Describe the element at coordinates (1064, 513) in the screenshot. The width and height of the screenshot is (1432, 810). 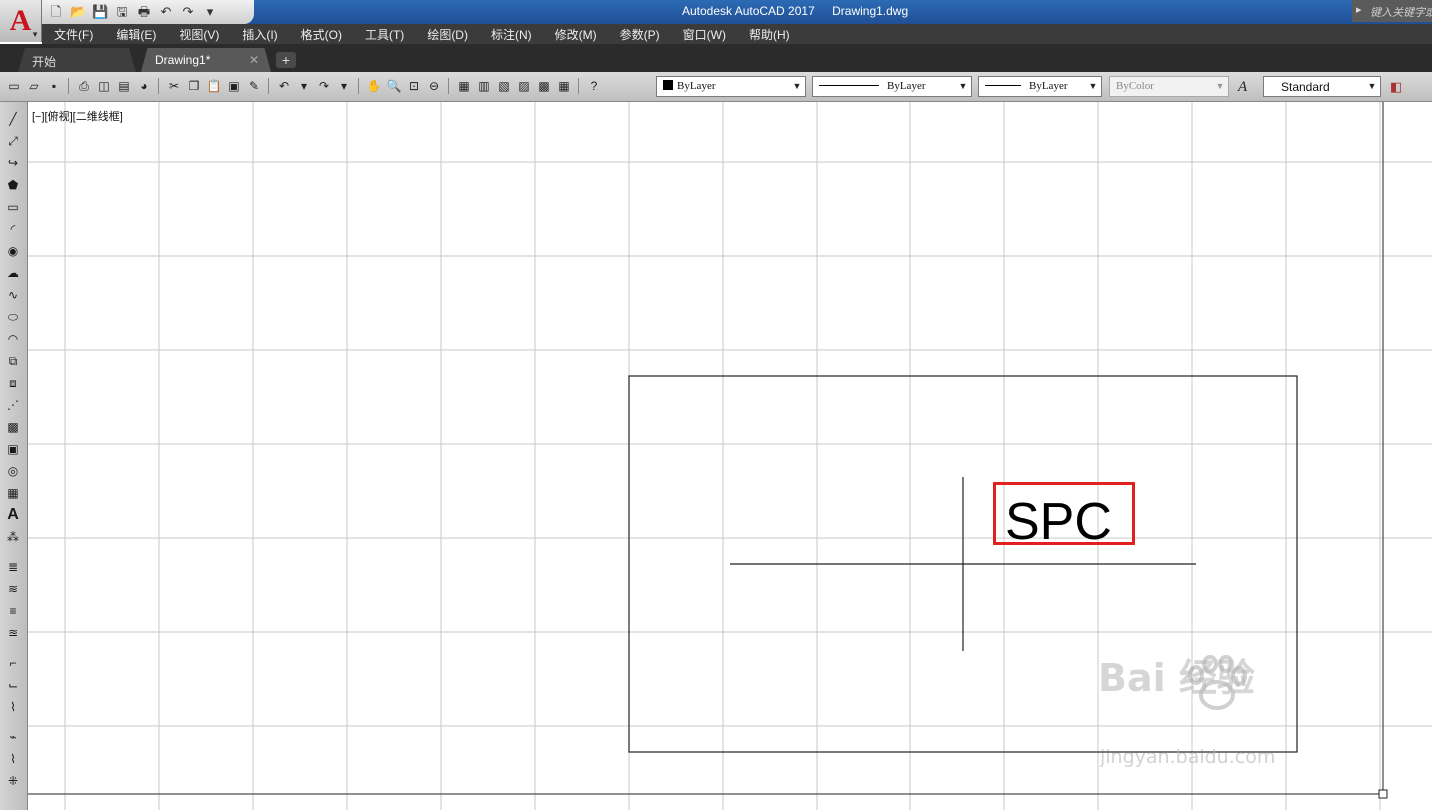
I see `highlight-box` at that location.